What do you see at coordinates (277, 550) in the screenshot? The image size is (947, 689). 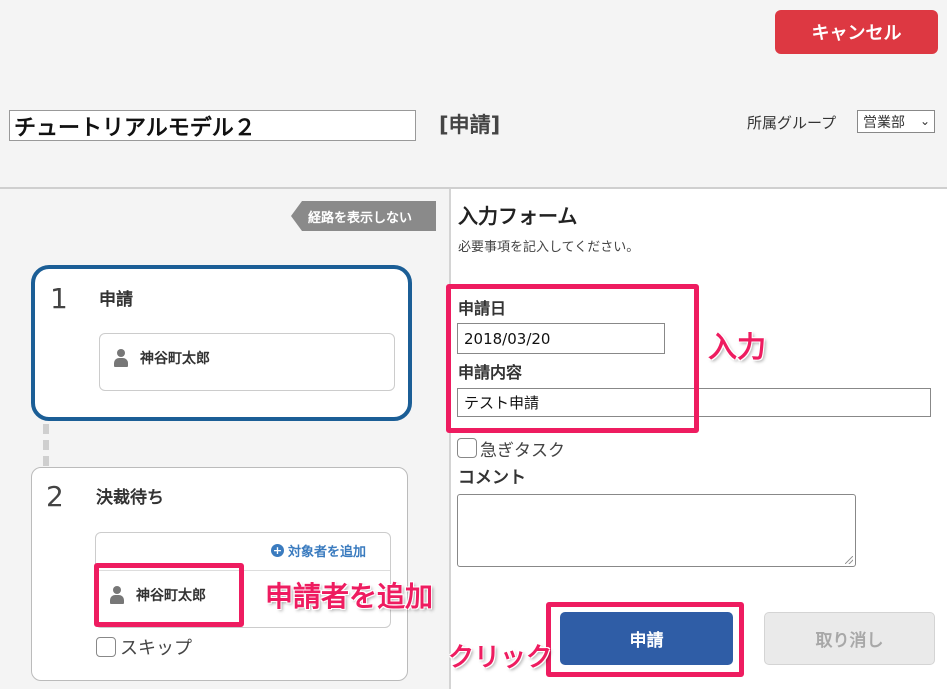 I see `plus-circle-icon: +` at bounding box center [277, 550].